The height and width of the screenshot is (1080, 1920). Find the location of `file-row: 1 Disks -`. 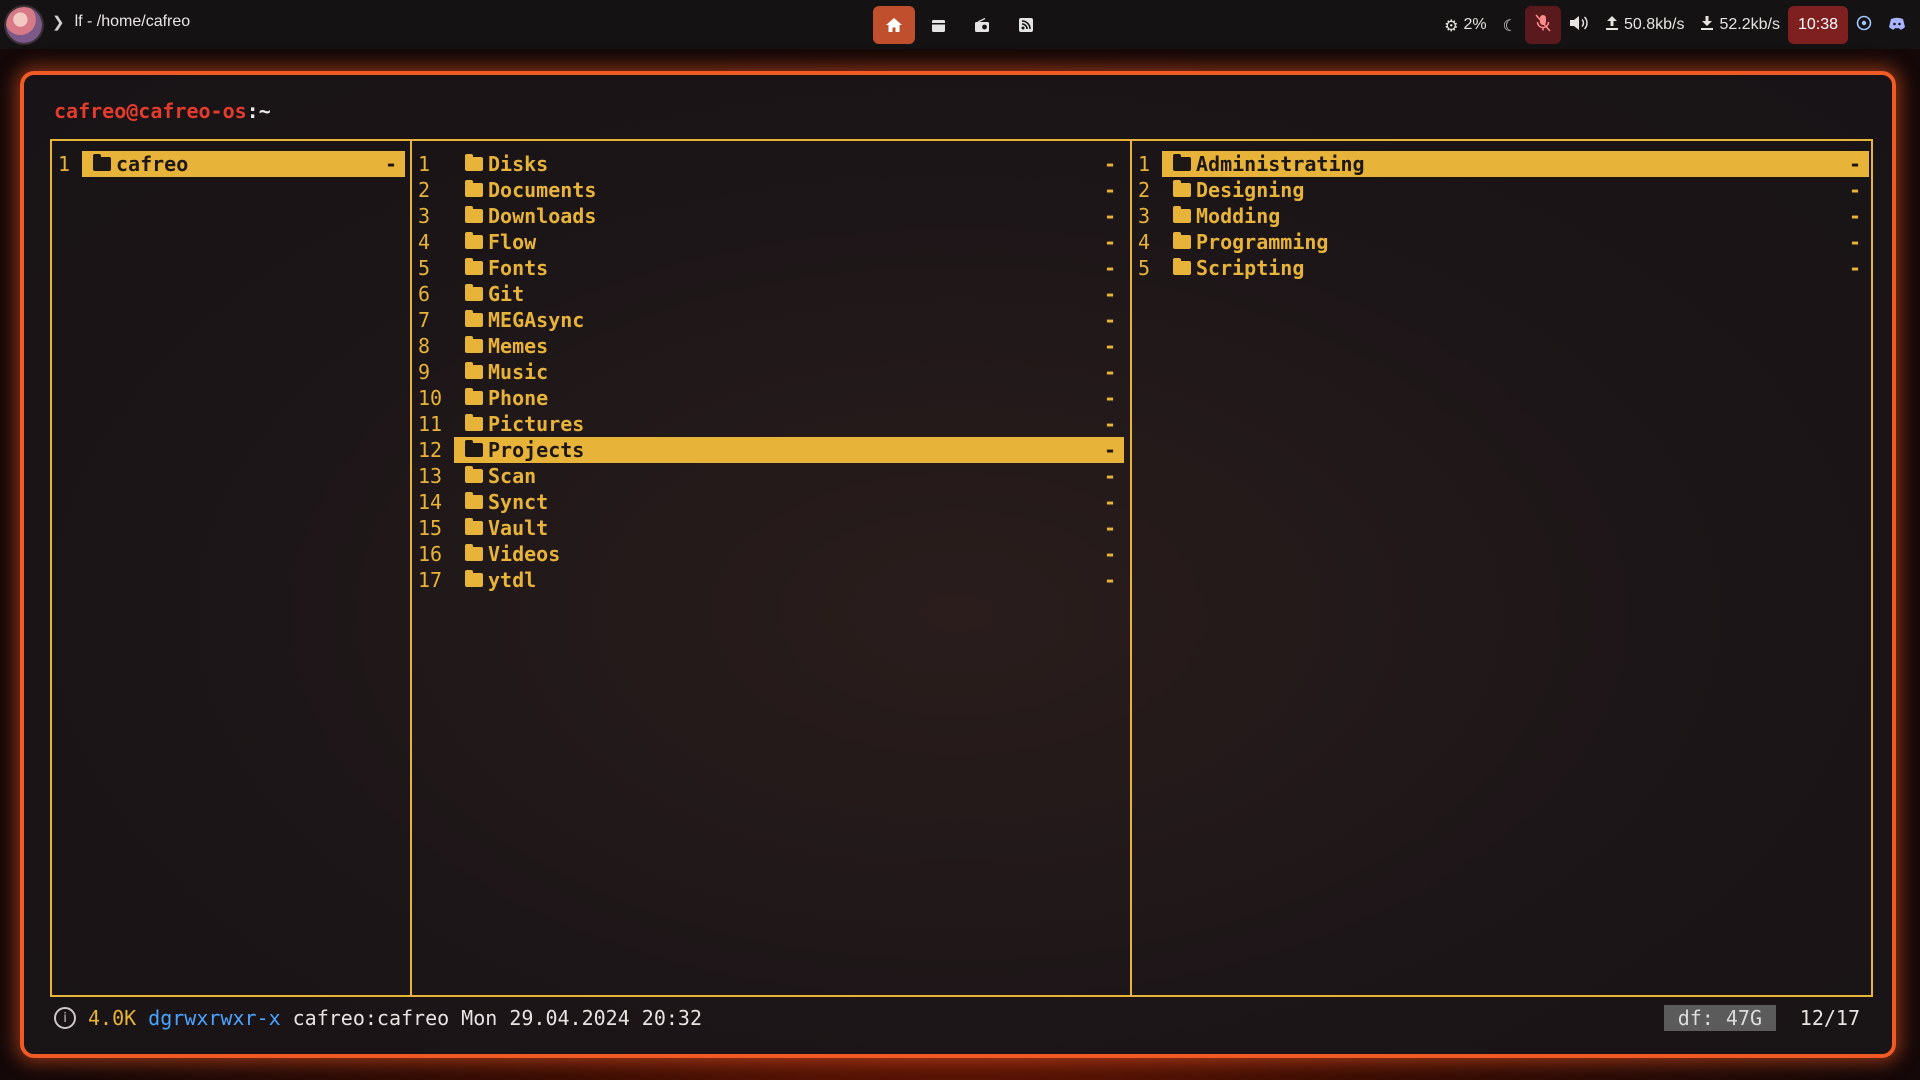

file-row: 1 Disks - is located at coordinates (771, 164).